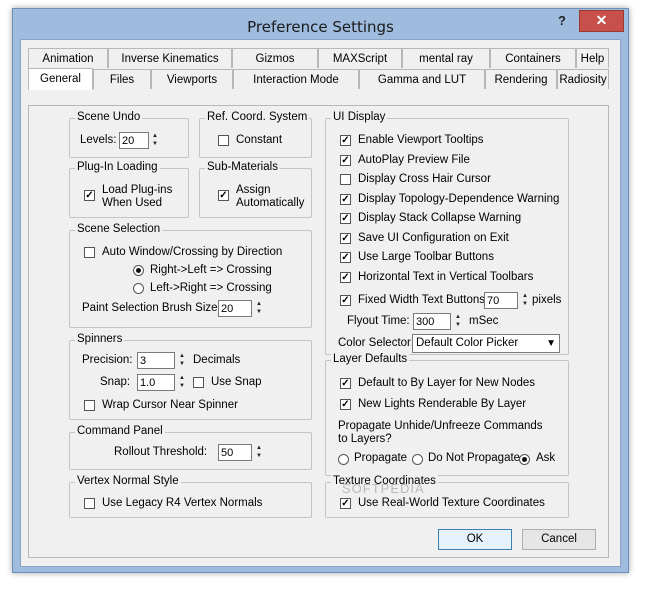  What do you see at coordinates (433, 237) in the screenshot?
I see `ui-display-option-label: Save UI Configuration on Exit` at bounding box center [433, 237].